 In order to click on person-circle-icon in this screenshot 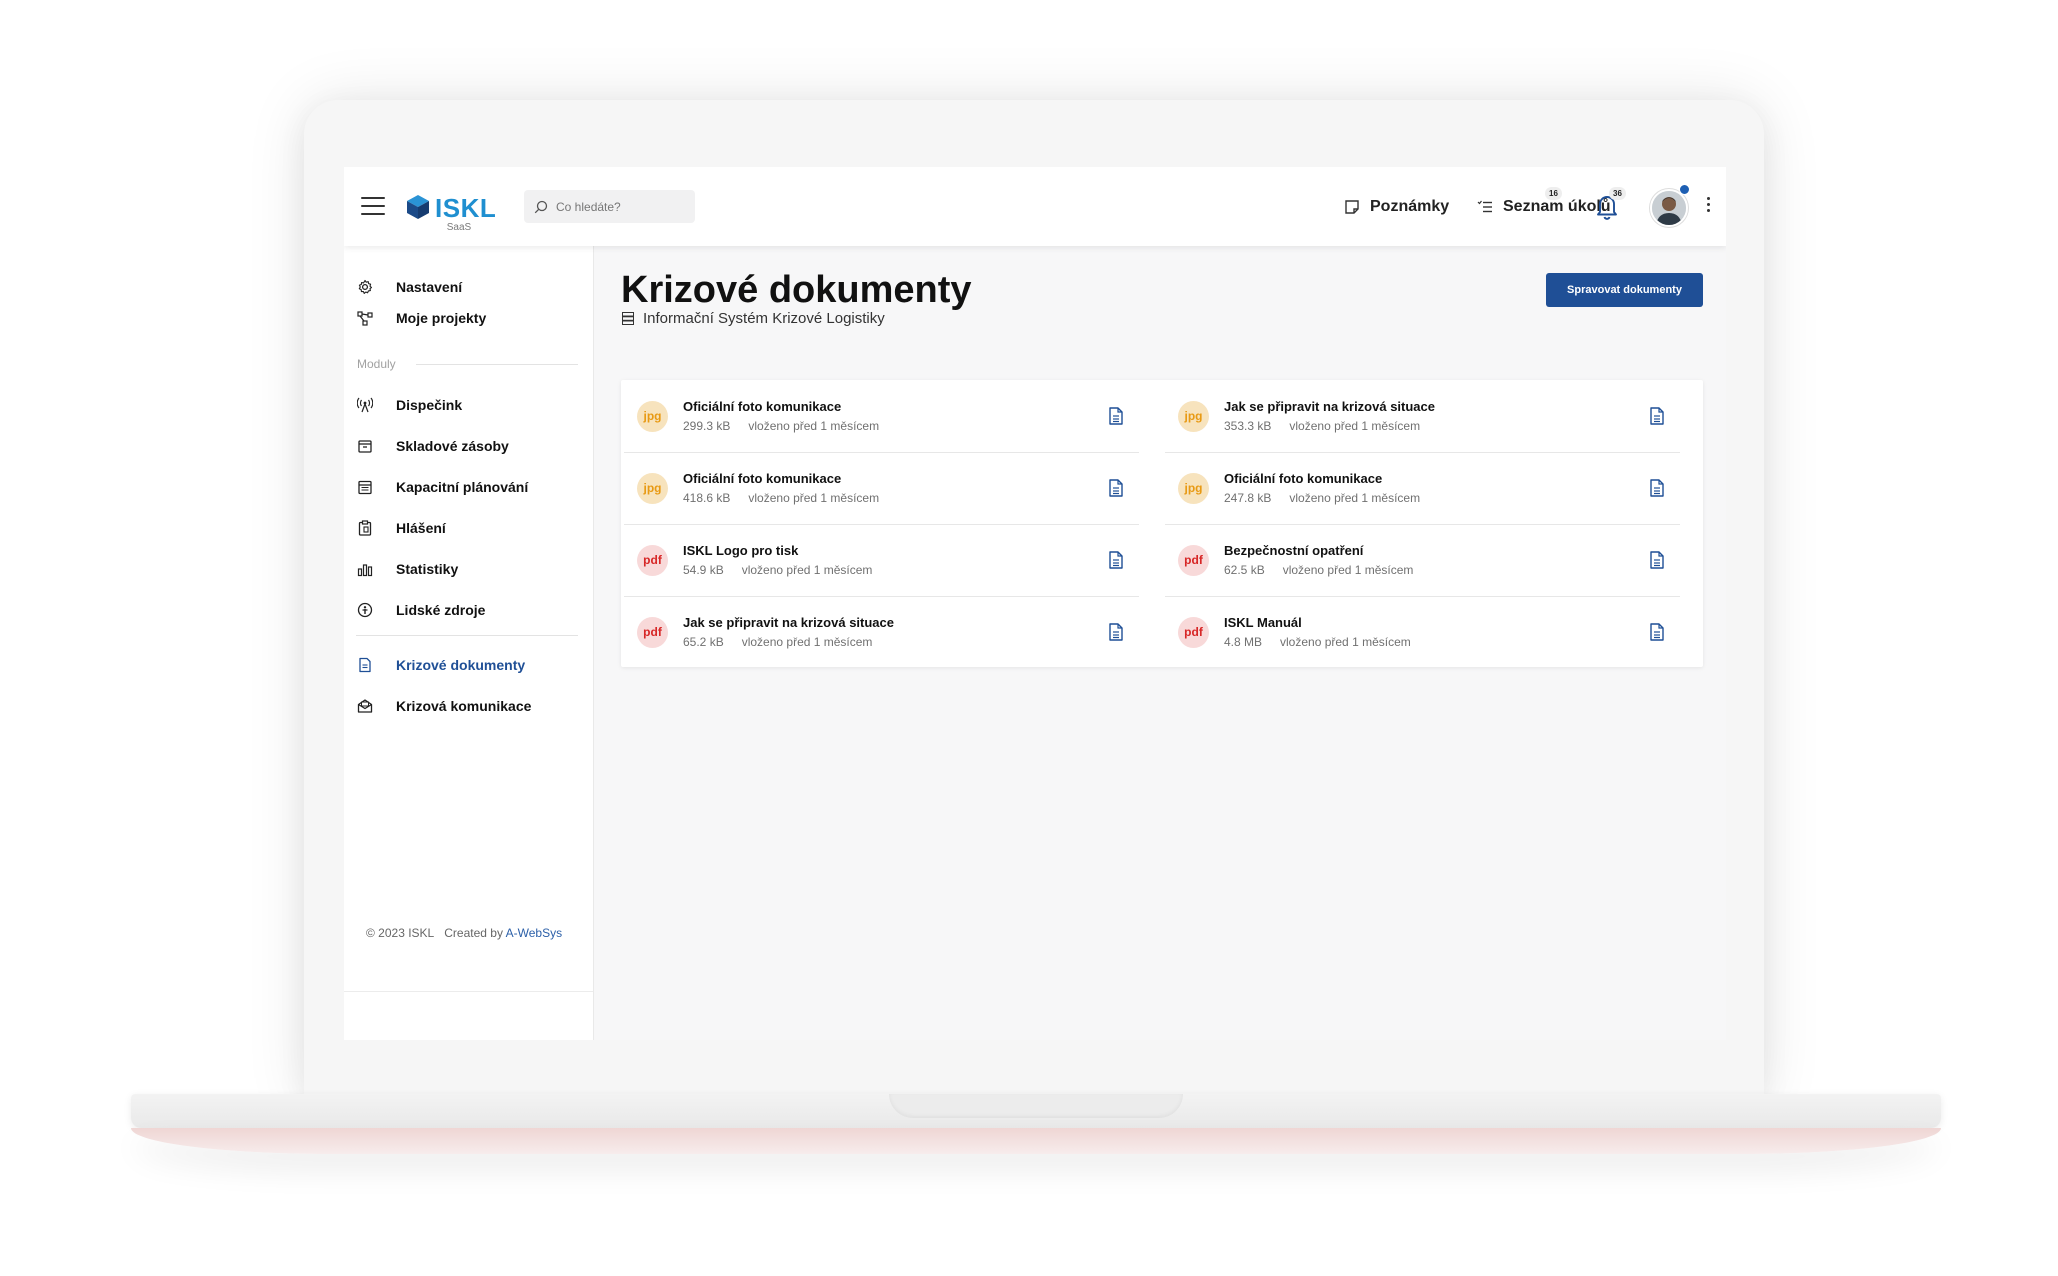, I will do `click(365, 610)`.